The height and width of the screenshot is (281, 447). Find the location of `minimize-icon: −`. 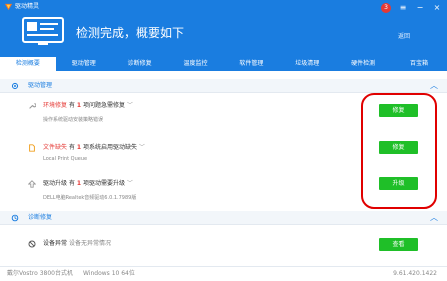

minimize-icon: − is located at coordinates (420, 8).